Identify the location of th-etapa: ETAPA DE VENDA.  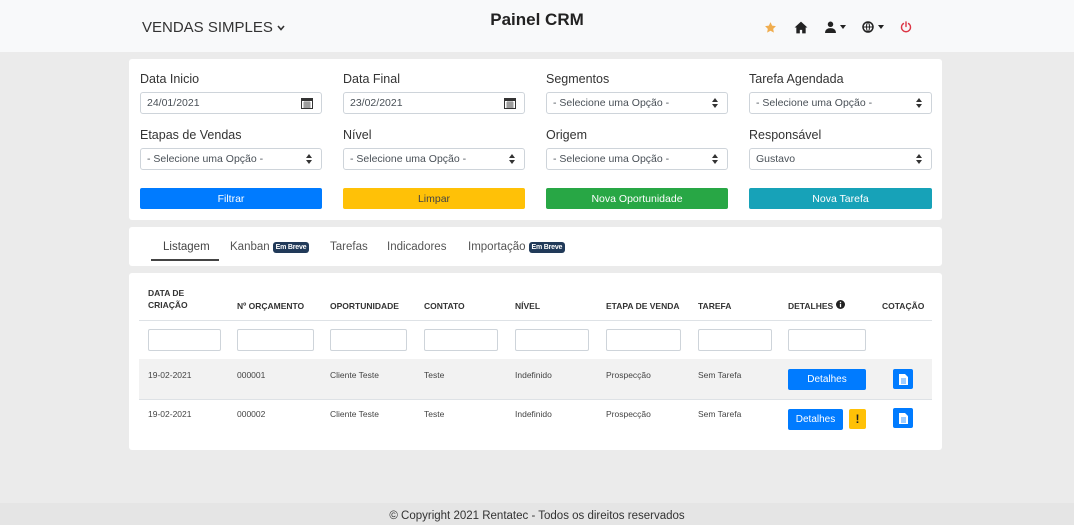
(643, 306).